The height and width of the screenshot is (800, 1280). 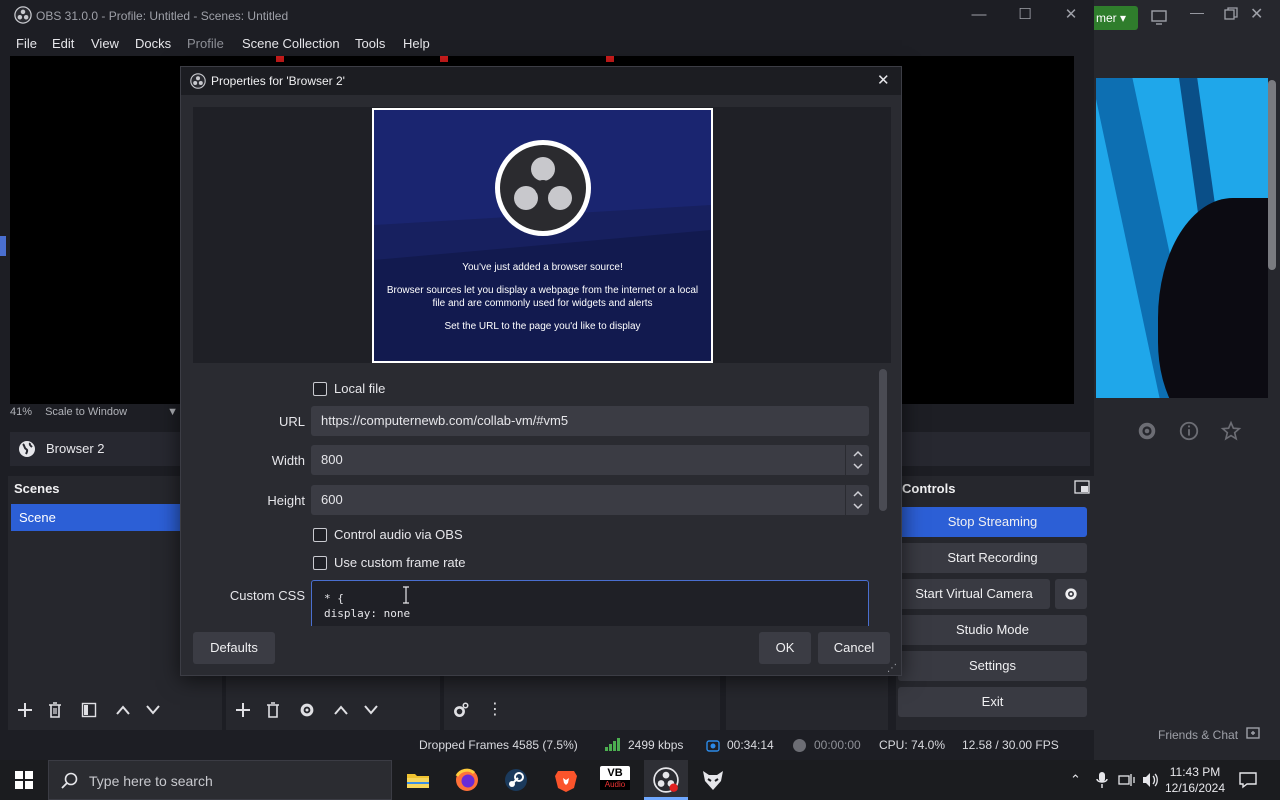 I want to click on file-explorer-icon, so click(x=418, y=780).